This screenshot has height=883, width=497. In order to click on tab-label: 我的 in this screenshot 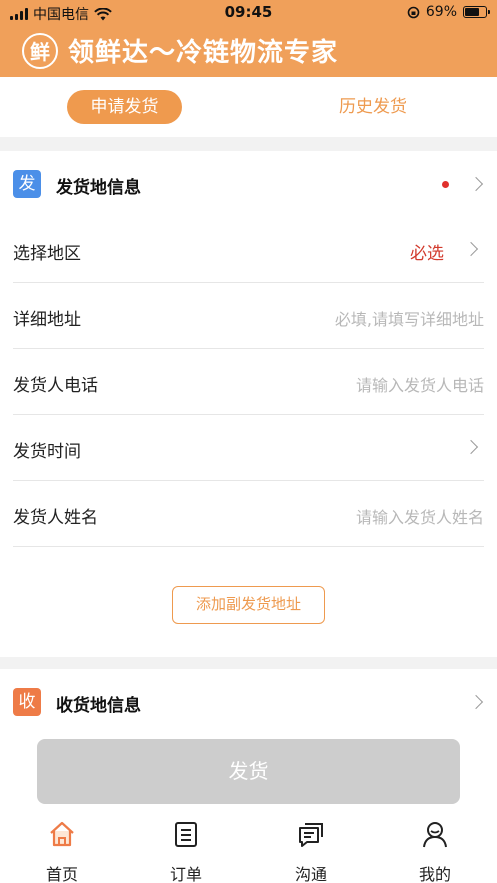, I will do `click(434, 874)`.